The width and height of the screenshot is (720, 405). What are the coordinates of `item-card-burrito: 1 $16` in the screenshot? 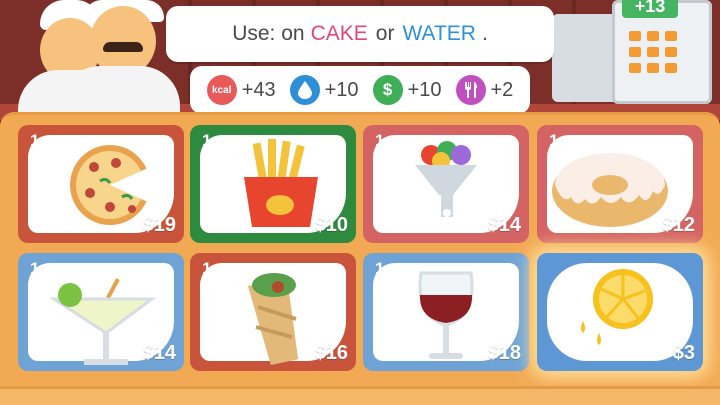 It's located at (273, 312).